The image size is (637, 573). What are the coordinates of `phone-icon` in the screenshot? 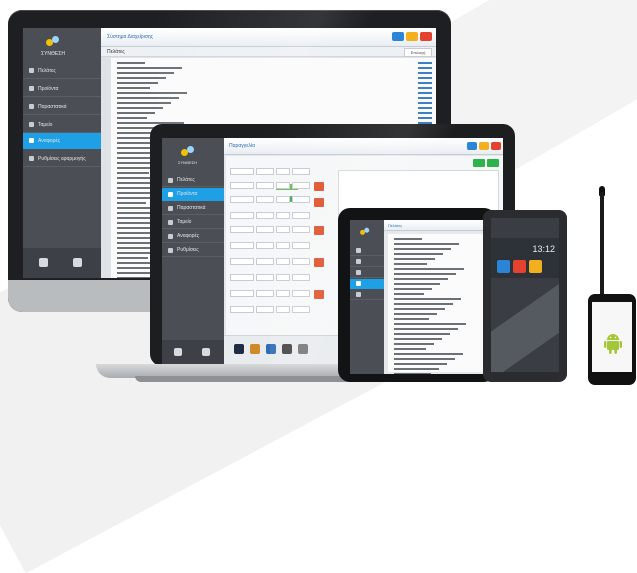 It's located at (77, 262).